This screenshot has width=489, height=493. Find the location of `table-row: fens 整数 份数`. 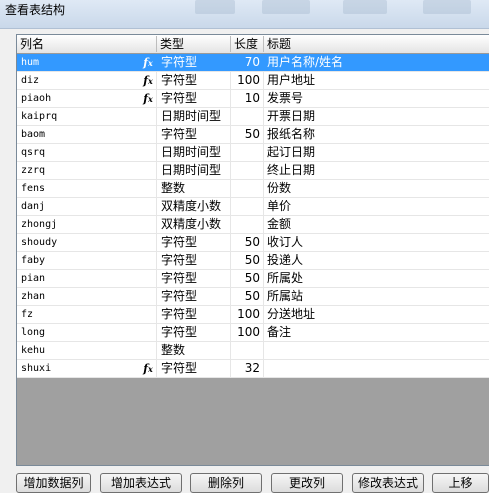

table-row: fens 整数 份数 is located at coordinates (253, 189).